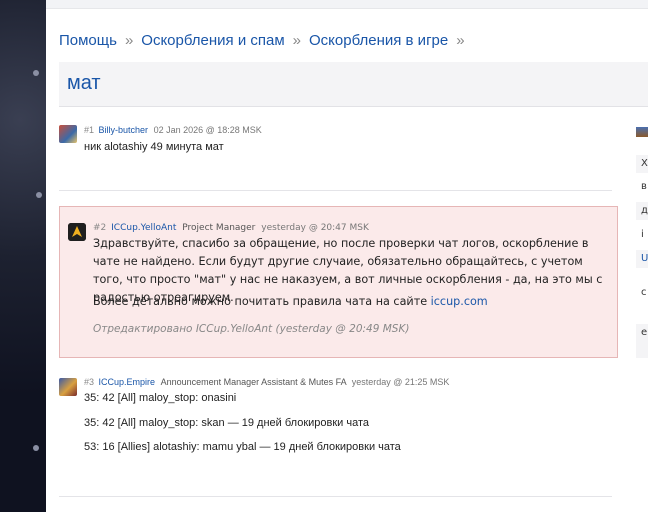  I want to click on post-meta: #1 Billy-butcher 02 Jan 2026 @ 18:28 MSK, so click(173, 130).